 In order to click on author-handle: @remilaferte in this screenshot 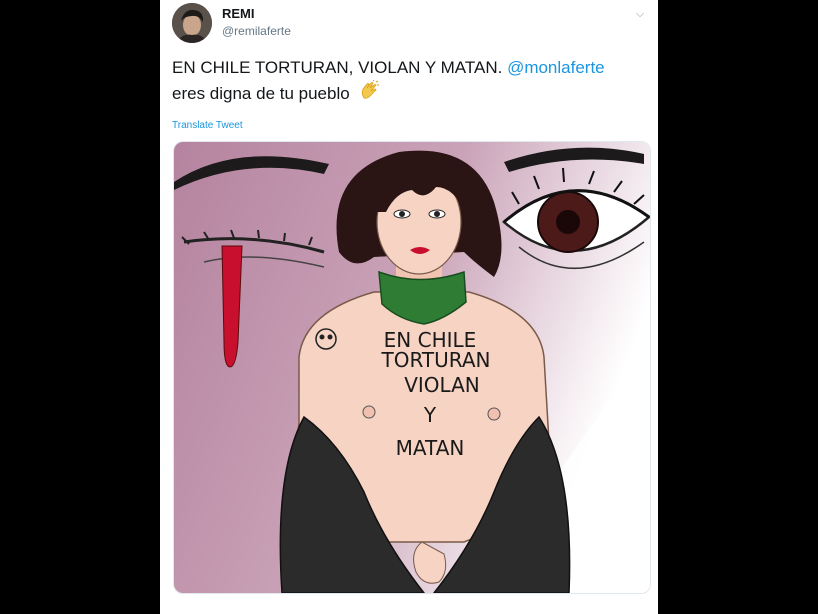, I will do `click(256, 31)`.